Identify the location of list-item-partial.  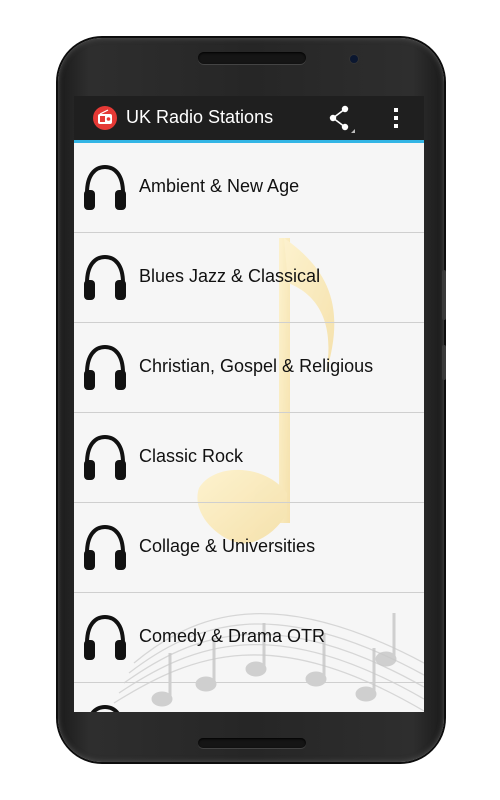
(249, 697).